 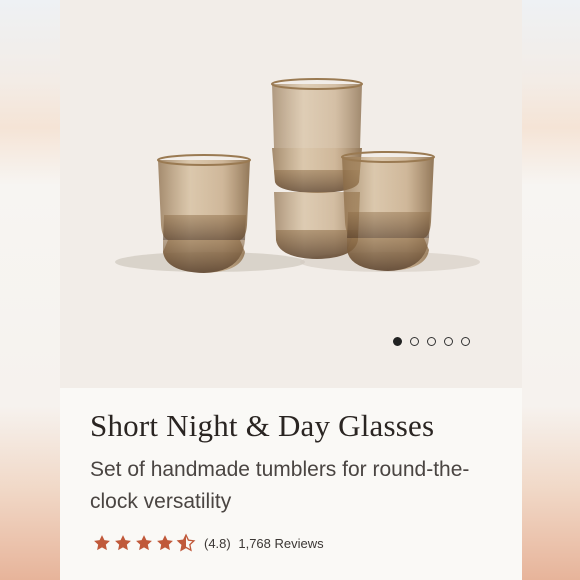 What do you see at coordinates (186, 542) in the screenshot?
I see `half-star-icon` at bounding box center [186, 542].